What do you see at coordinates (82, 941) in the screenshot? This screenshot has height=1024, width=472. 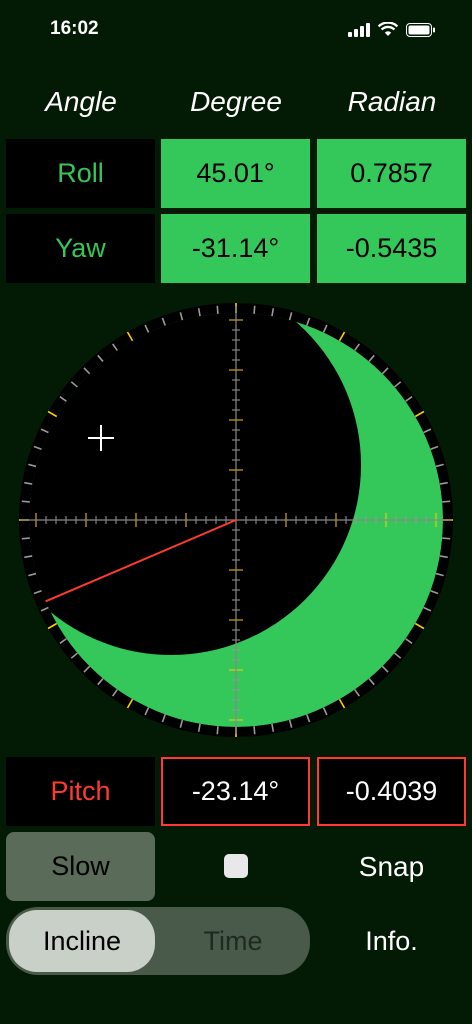 I see `segment-incline: Incline` at bounding box center [82, 941].